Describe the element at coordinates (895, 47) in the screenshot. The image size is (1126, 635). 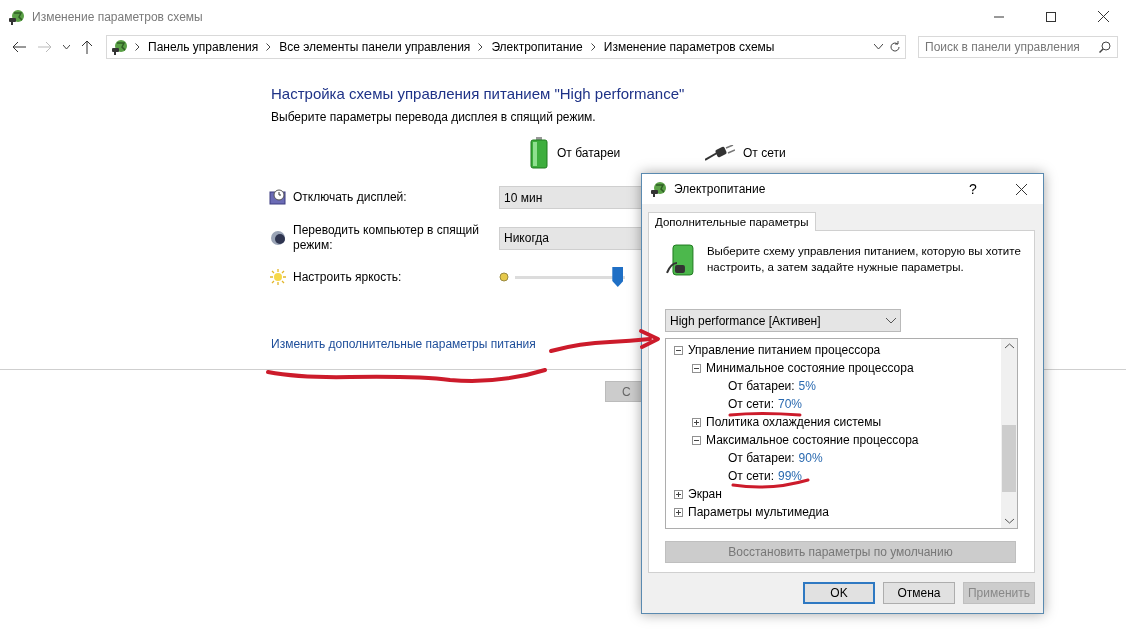
I see `refresh-icon` at that location.